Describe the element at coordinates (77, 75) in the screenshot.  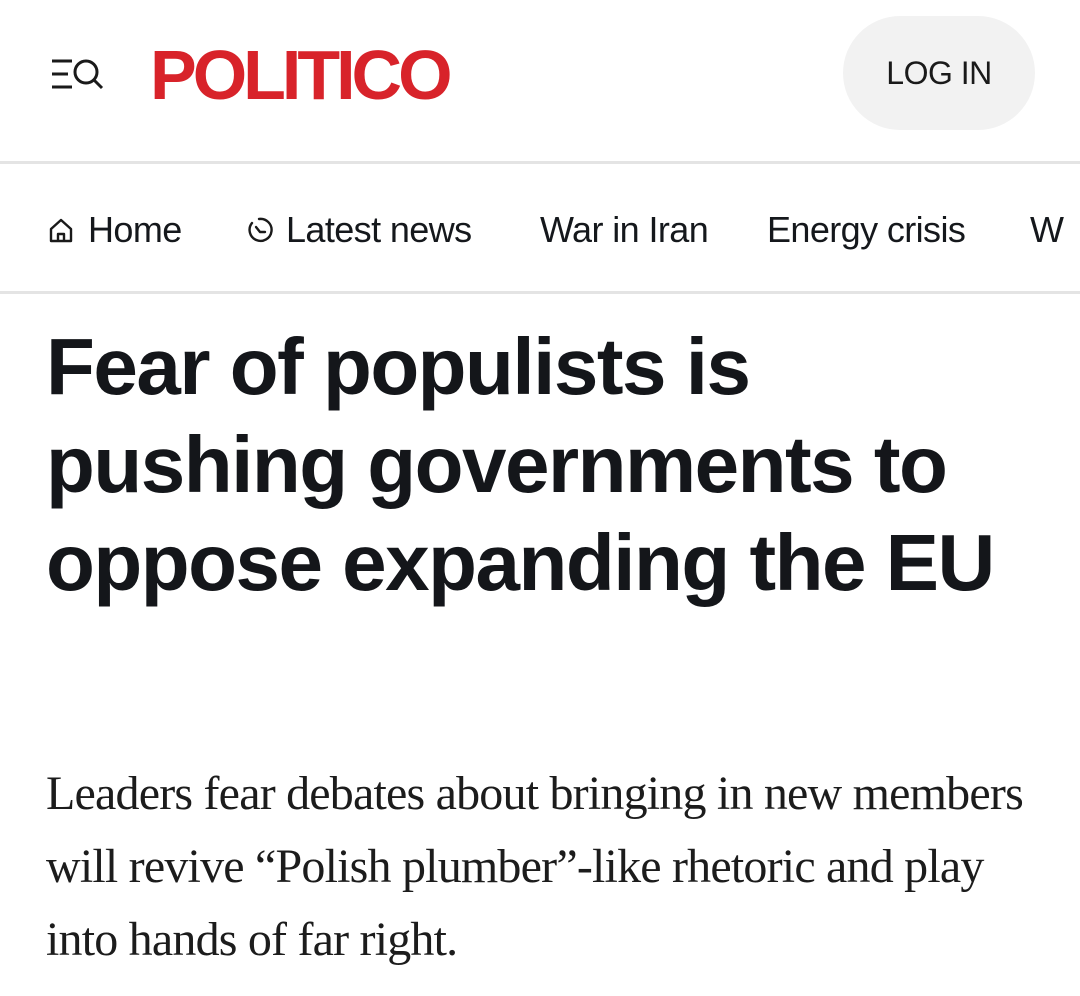
I see `menu-search-icon` at that location.